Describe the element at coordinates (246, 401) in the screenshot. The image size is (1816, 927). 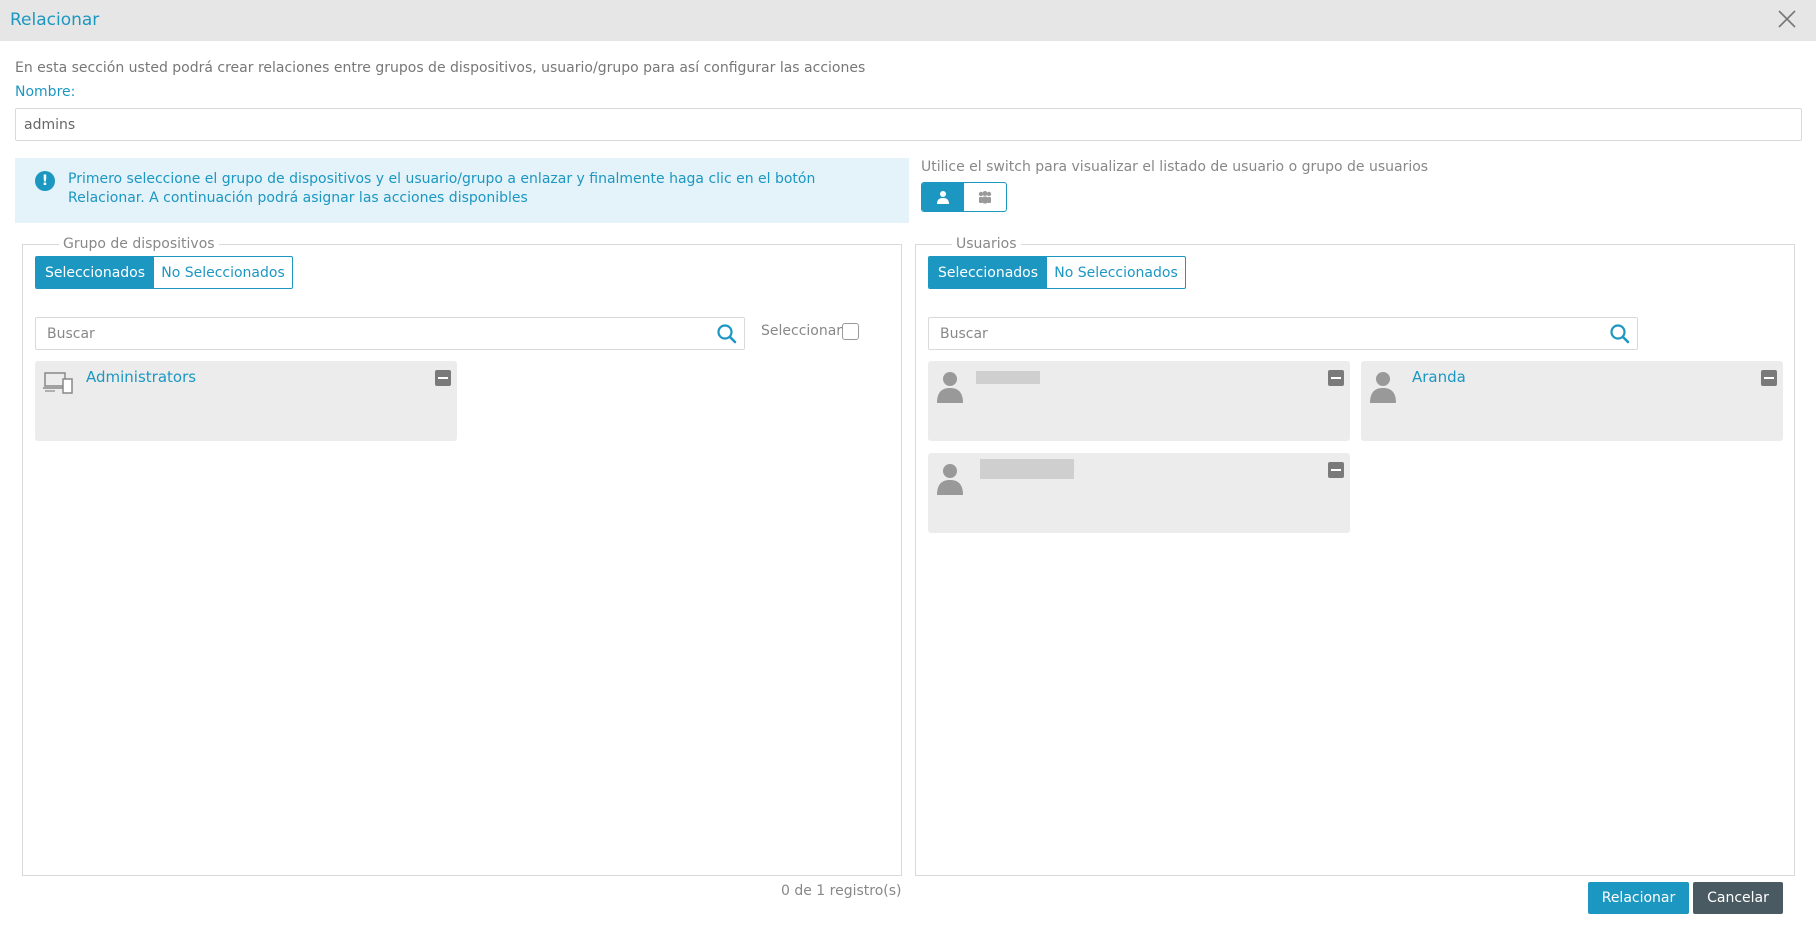
I see `device-group-card: Administrators` at that location.